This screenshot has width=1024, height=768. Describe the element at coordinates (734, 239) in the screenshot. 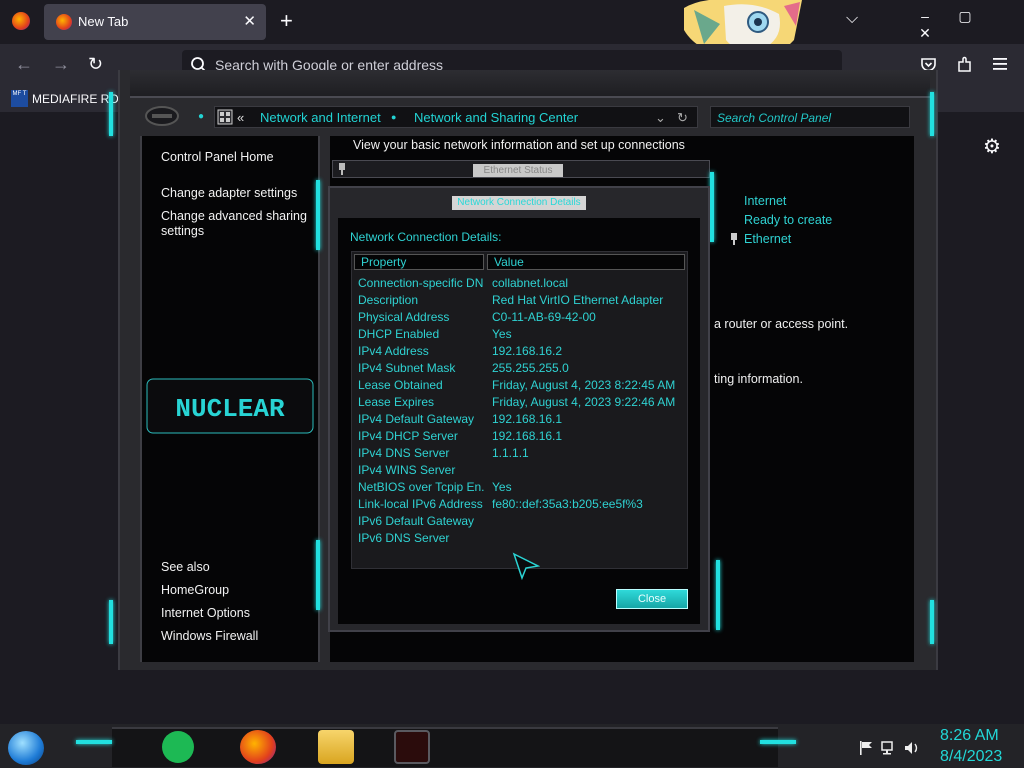

I see `ethernet-icon` at that location.